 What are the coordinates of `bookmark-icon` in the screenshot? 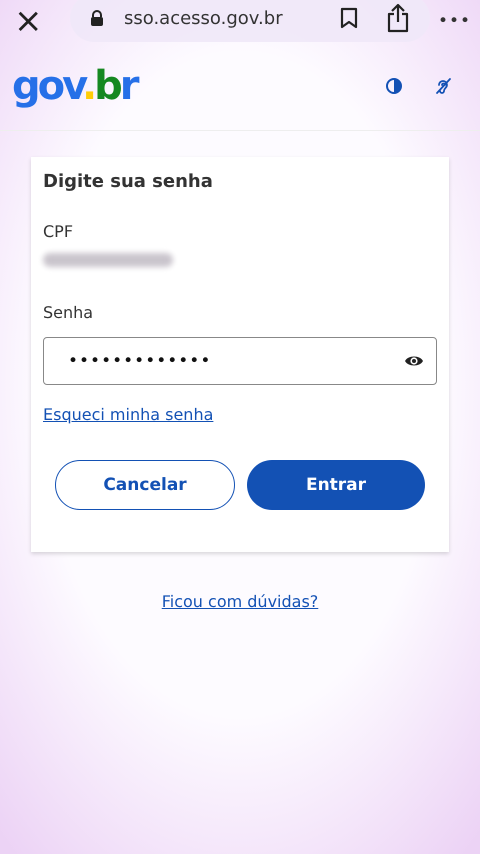 It's located at (349, 18).